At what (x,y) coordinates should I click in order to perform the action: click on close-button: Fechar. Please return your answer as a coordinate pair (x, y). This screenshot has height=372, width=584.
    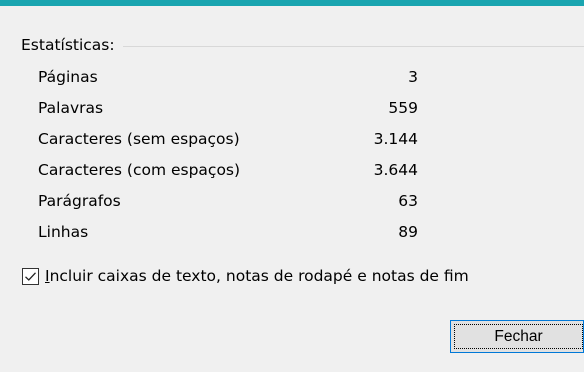
    Looking at the image, I should click on (517, 336).